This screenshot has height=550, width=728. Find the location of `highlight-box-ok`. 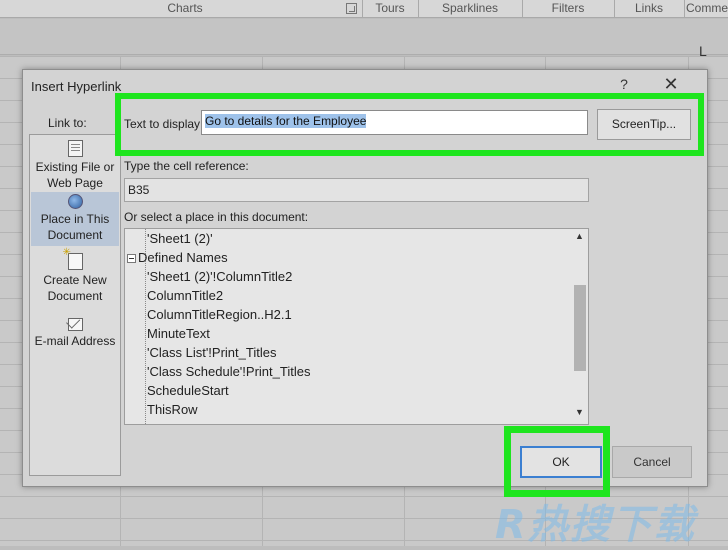

highlight-box-ok is located at coordinates (557, 461).